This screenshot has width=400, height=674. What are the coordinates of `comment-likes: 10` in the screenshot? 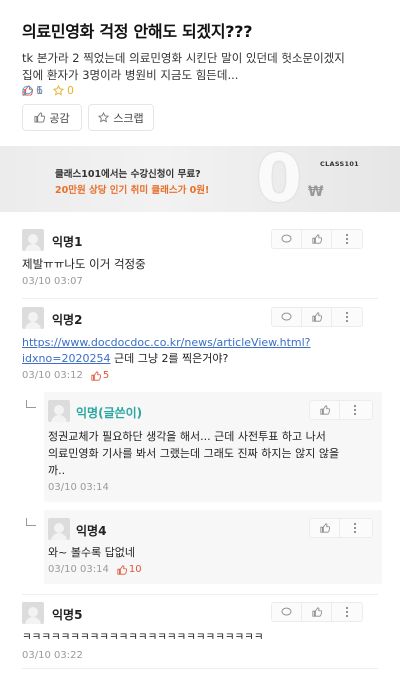 It's located at (129, 569).